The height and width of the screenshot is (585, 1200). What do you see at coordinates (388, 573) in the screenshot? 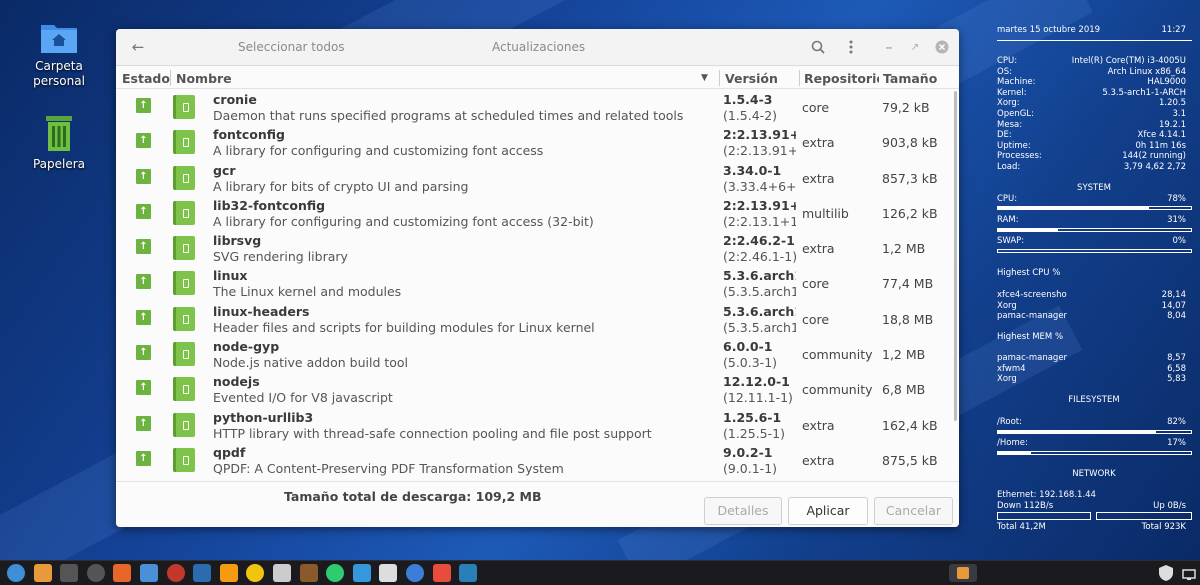
I see `bunny-icon` at bounding box center [388, 573].